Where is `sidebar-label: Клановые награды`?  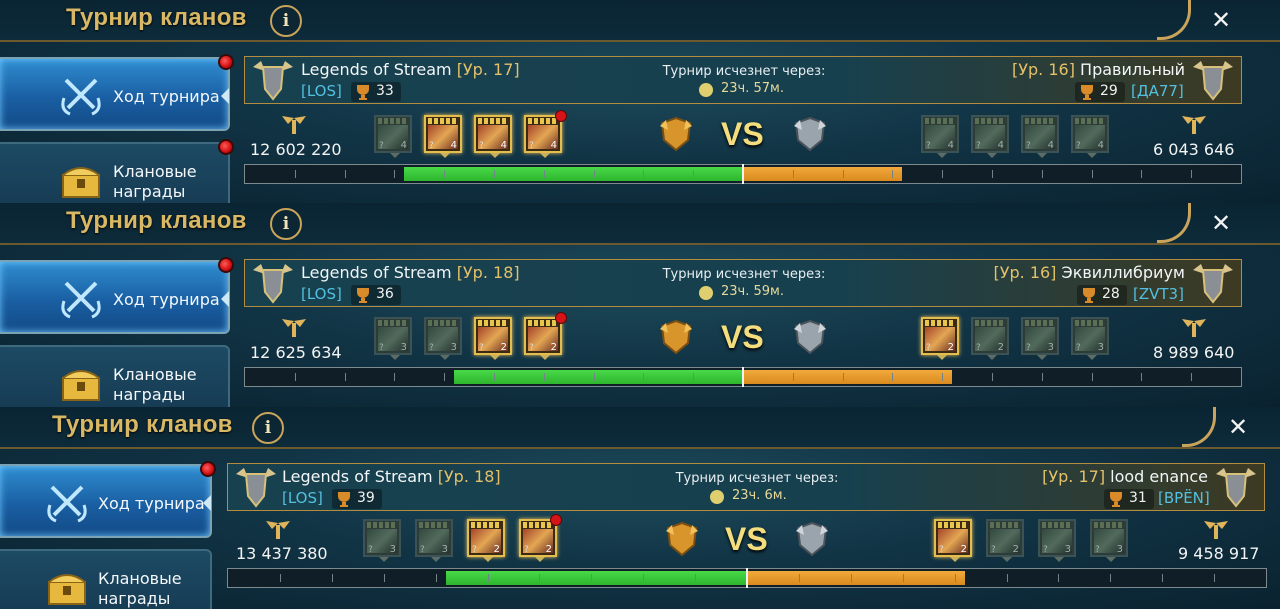 sidebar-label: Клановые награды is located at coordinates (155, 384).